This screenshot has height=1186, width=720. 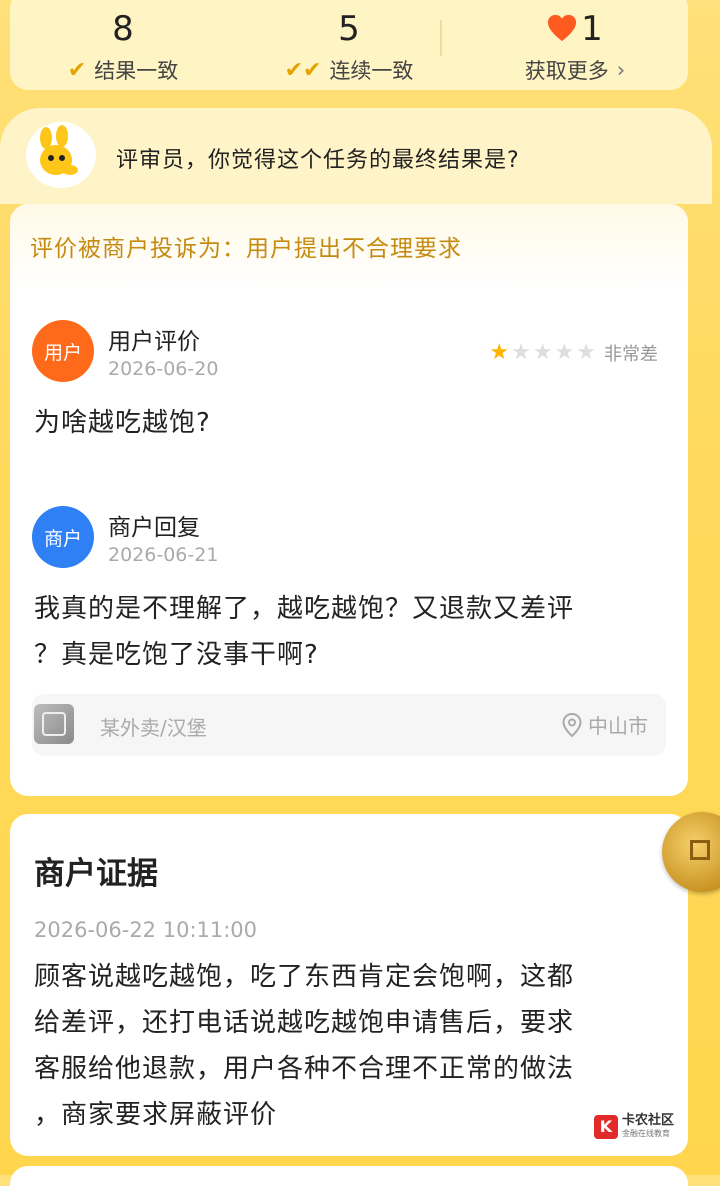 I want to click on watermark-title: 卡农社区, so click(x=648, y=1120).